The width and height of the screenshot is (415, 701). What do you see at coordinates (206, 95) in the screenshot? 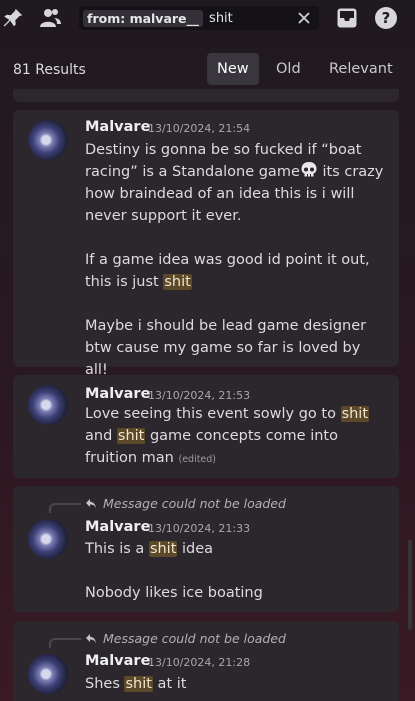
I see `previous-result-card` at bounding box center [206, 95].